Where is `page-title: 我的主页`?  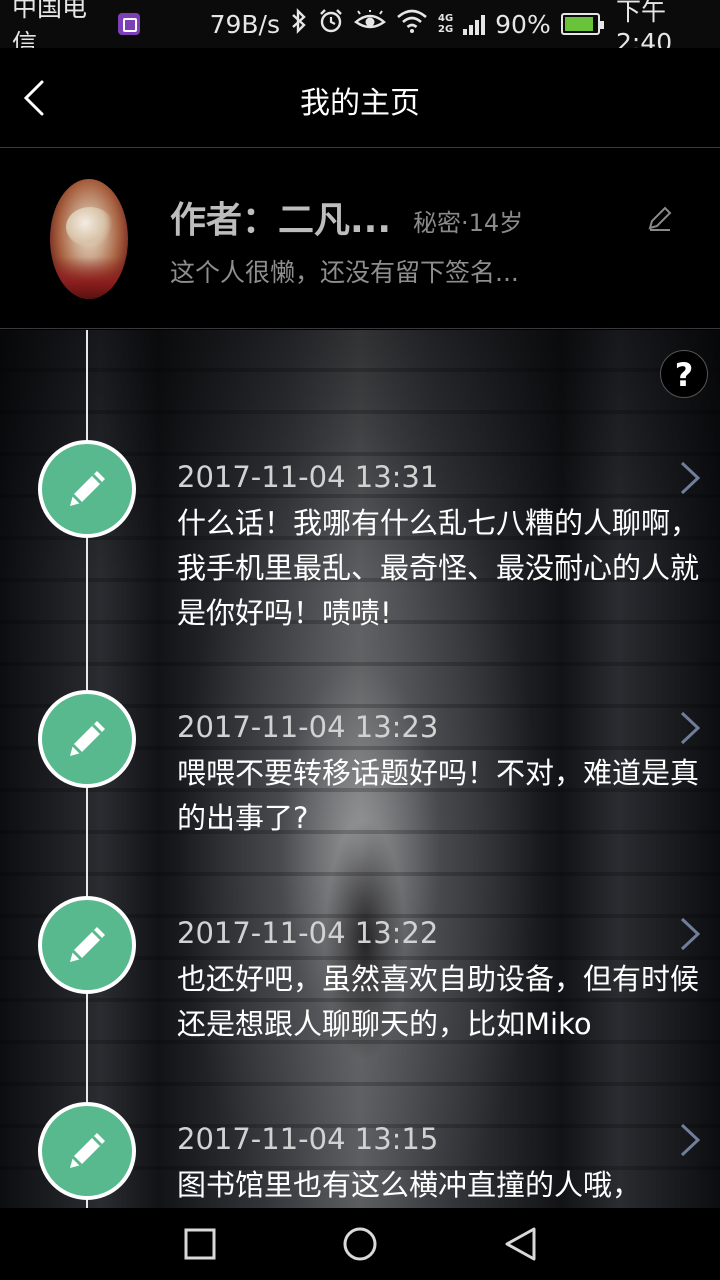 page-title: 我的主页 is located at coordinates (360, 103).